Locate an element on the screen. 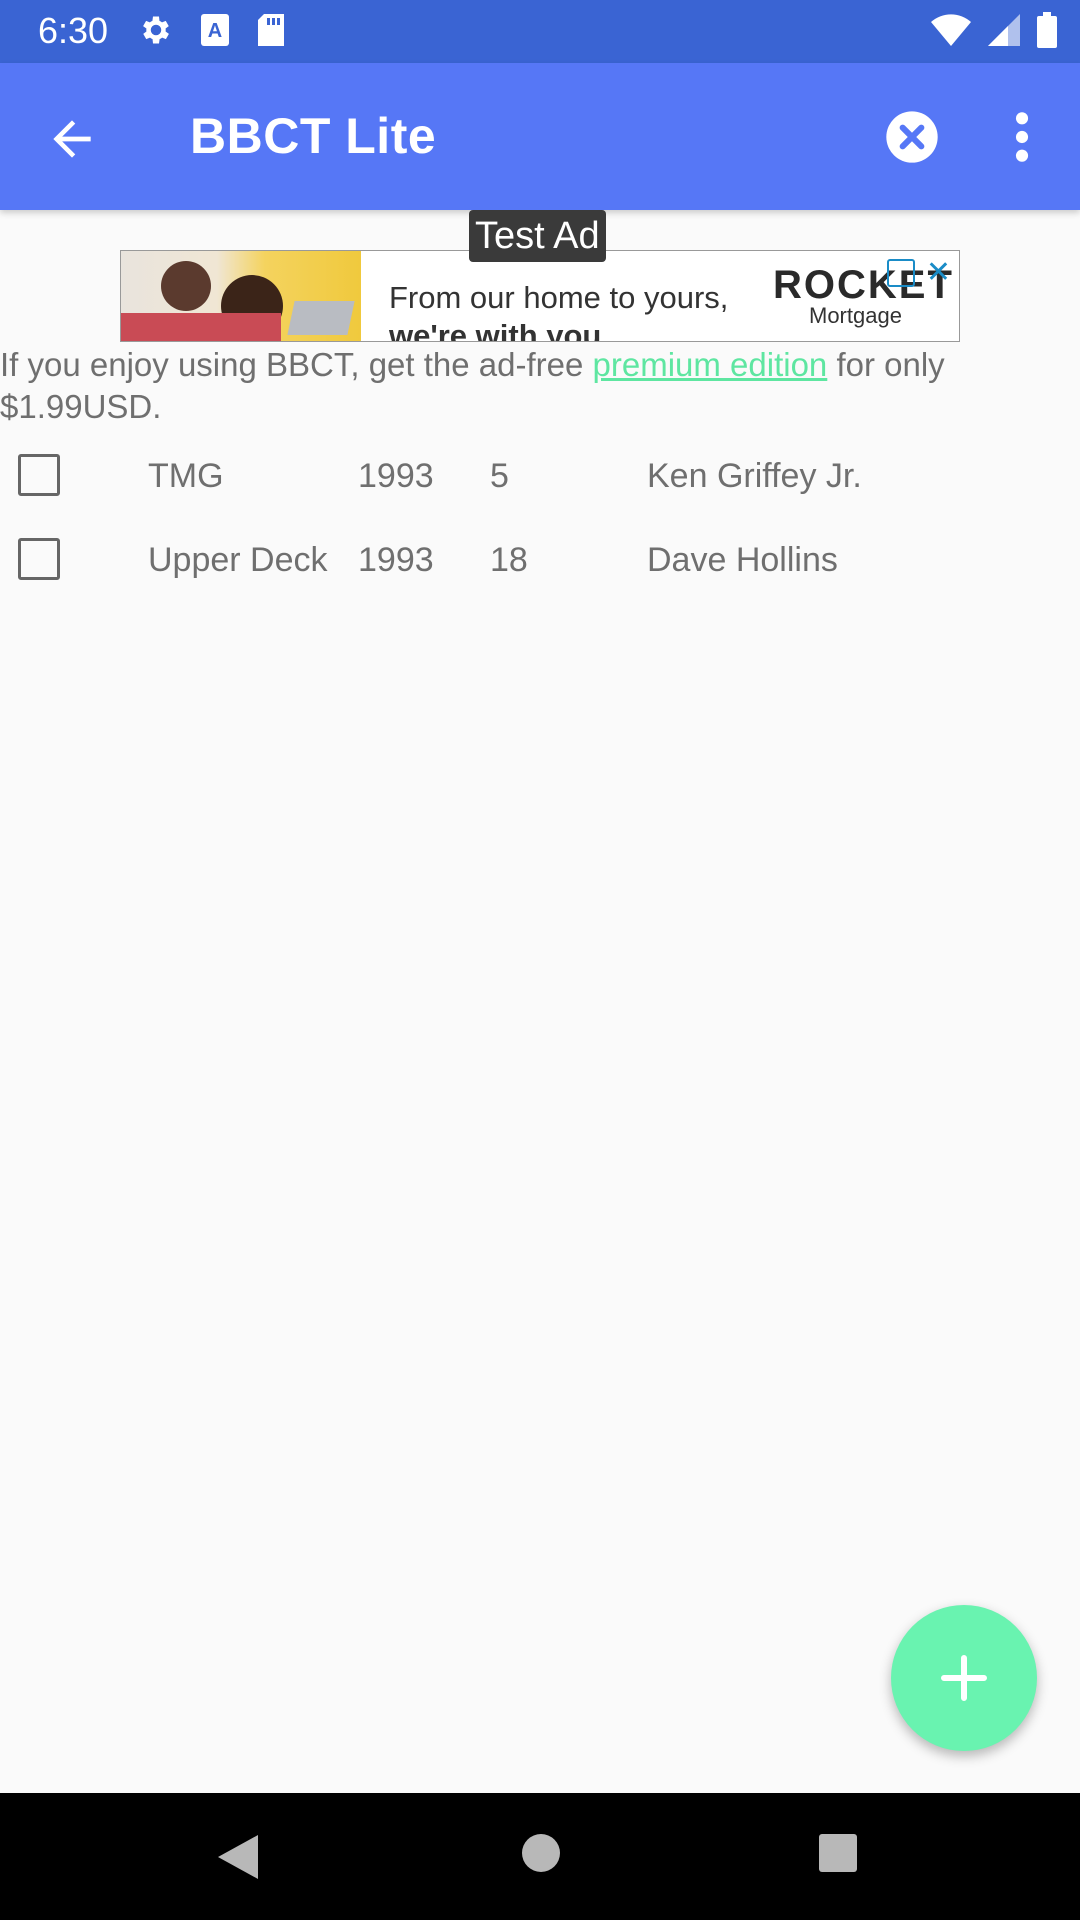  ad-info-icon is located at coordinates (901, 273).